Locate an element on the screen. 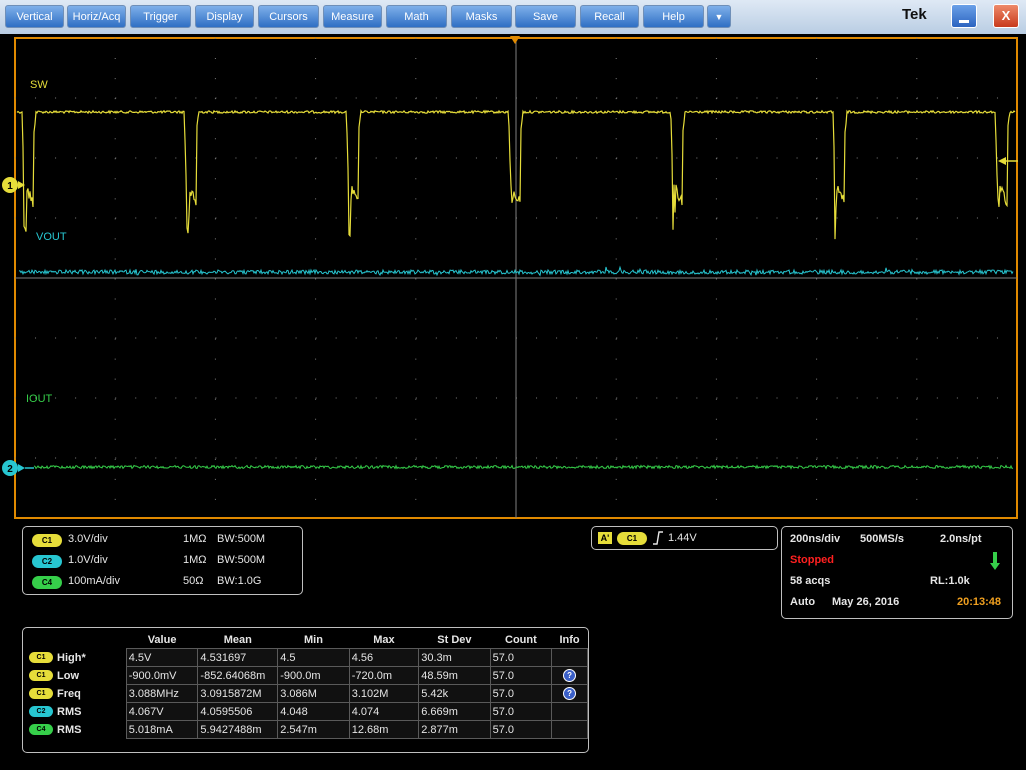 This screenshot has width=1026, height=770. ch4-iout-trace is located at coordinates (523, 467).